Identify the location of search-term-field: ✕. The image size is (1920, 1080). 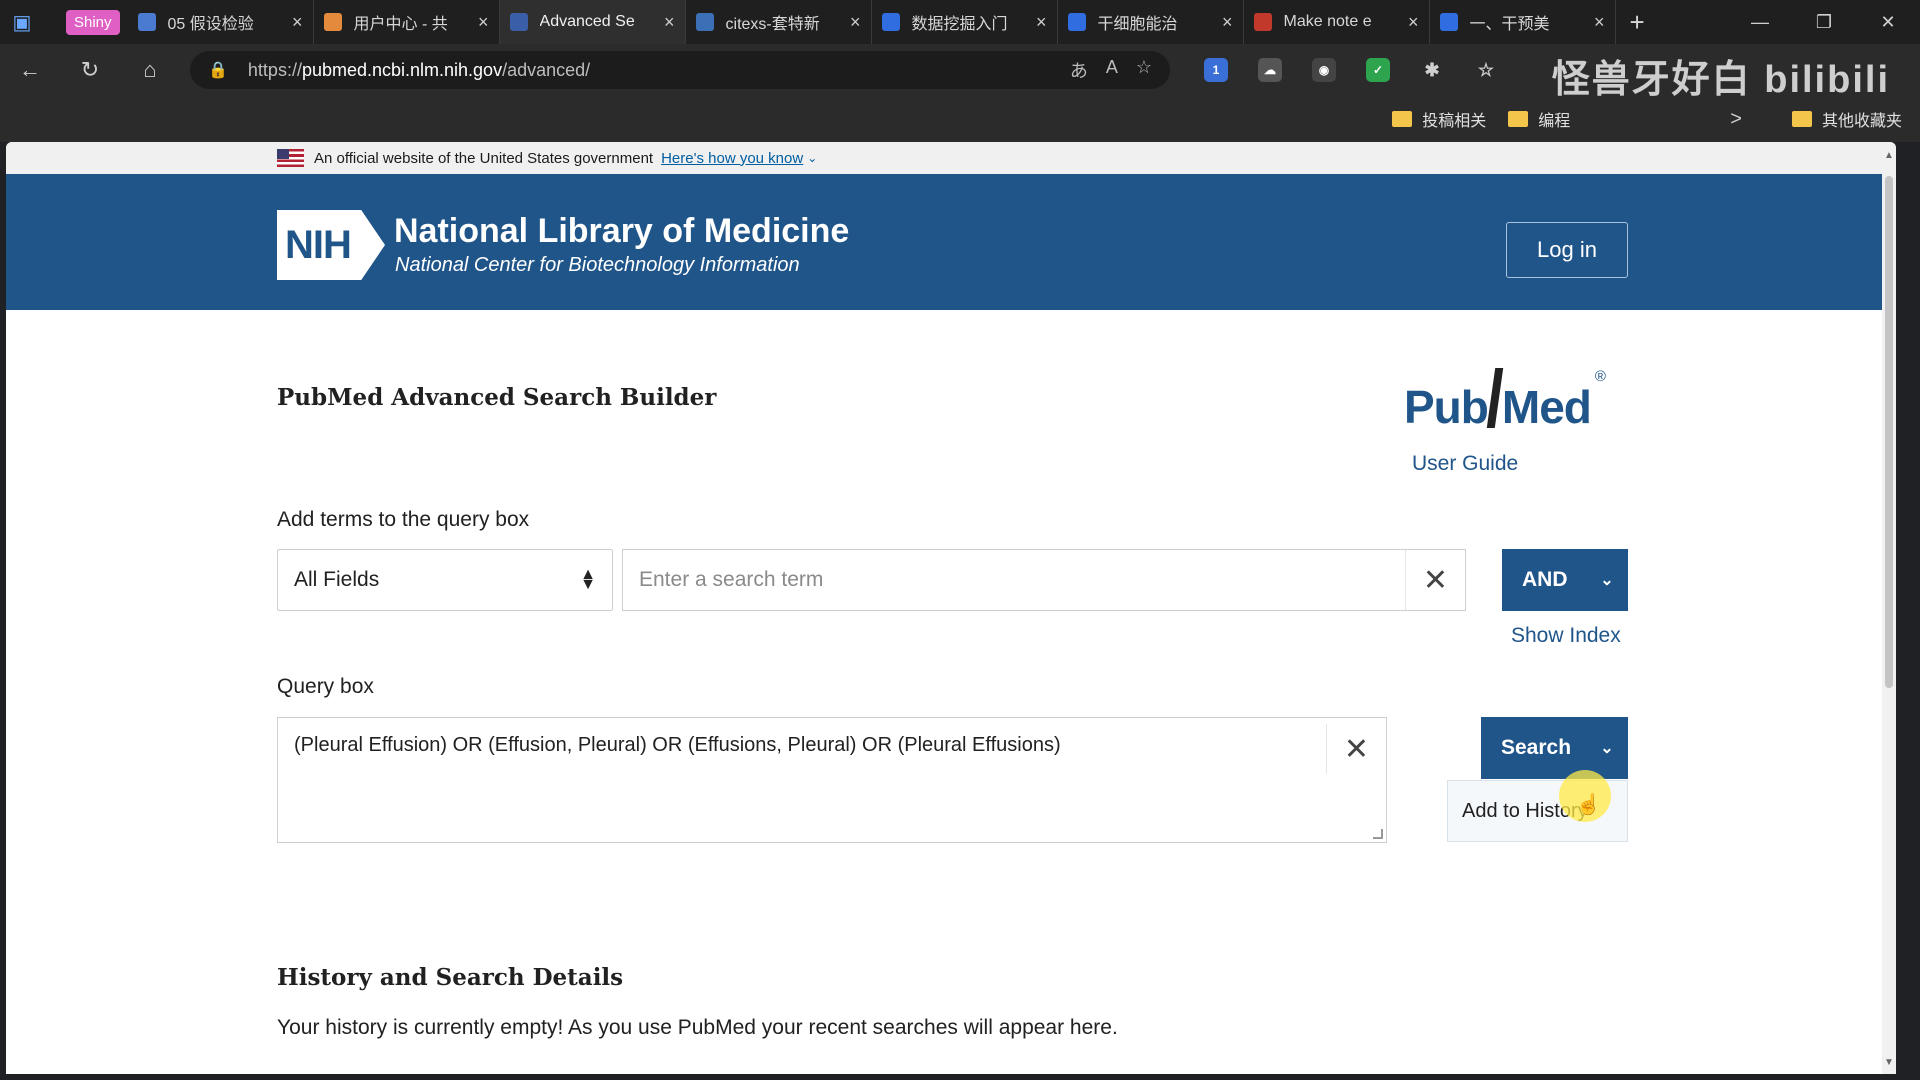
(1044, 580).